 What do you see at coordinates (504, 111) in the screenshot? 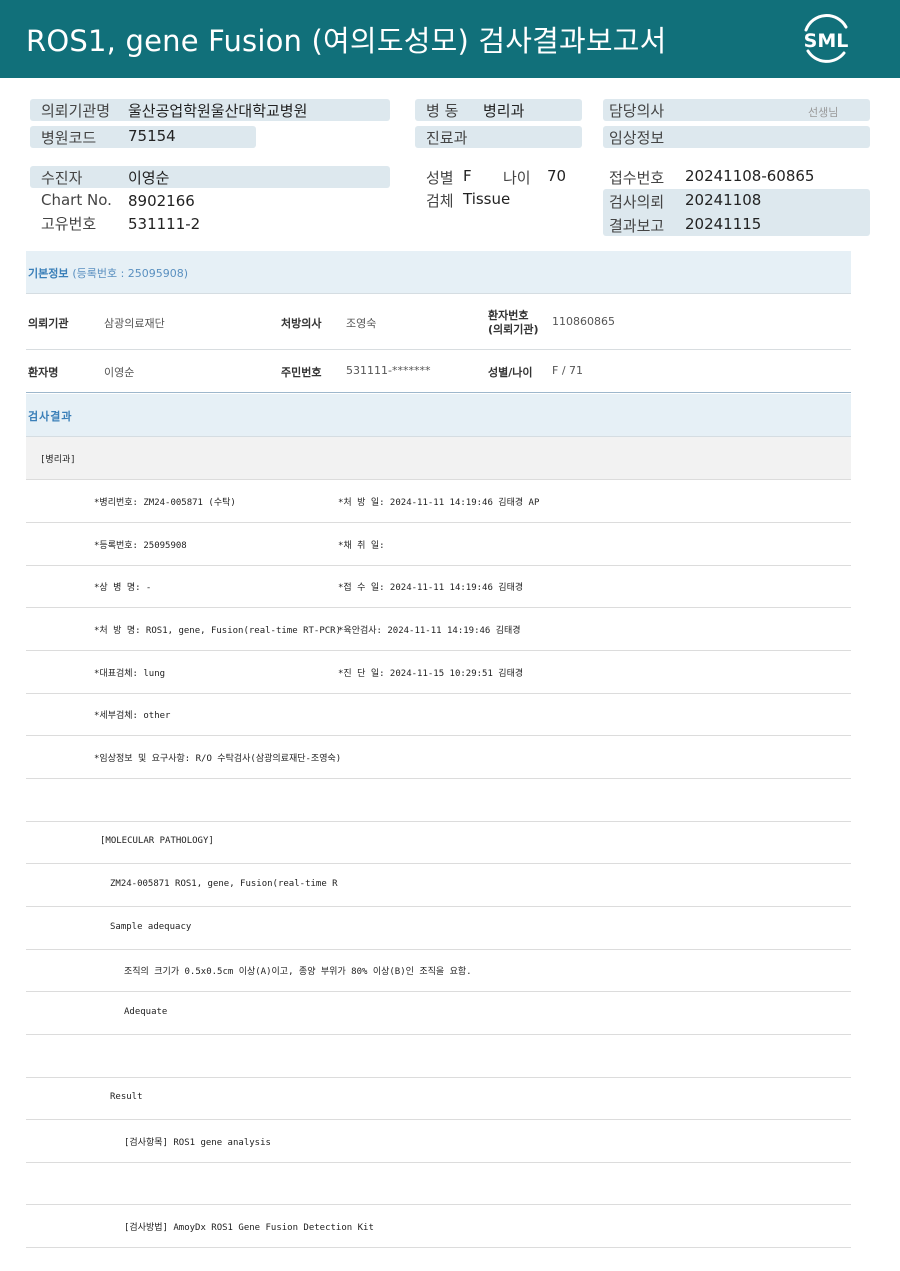
I see `ward-value: 병리과` at bounding box center [504, 111].